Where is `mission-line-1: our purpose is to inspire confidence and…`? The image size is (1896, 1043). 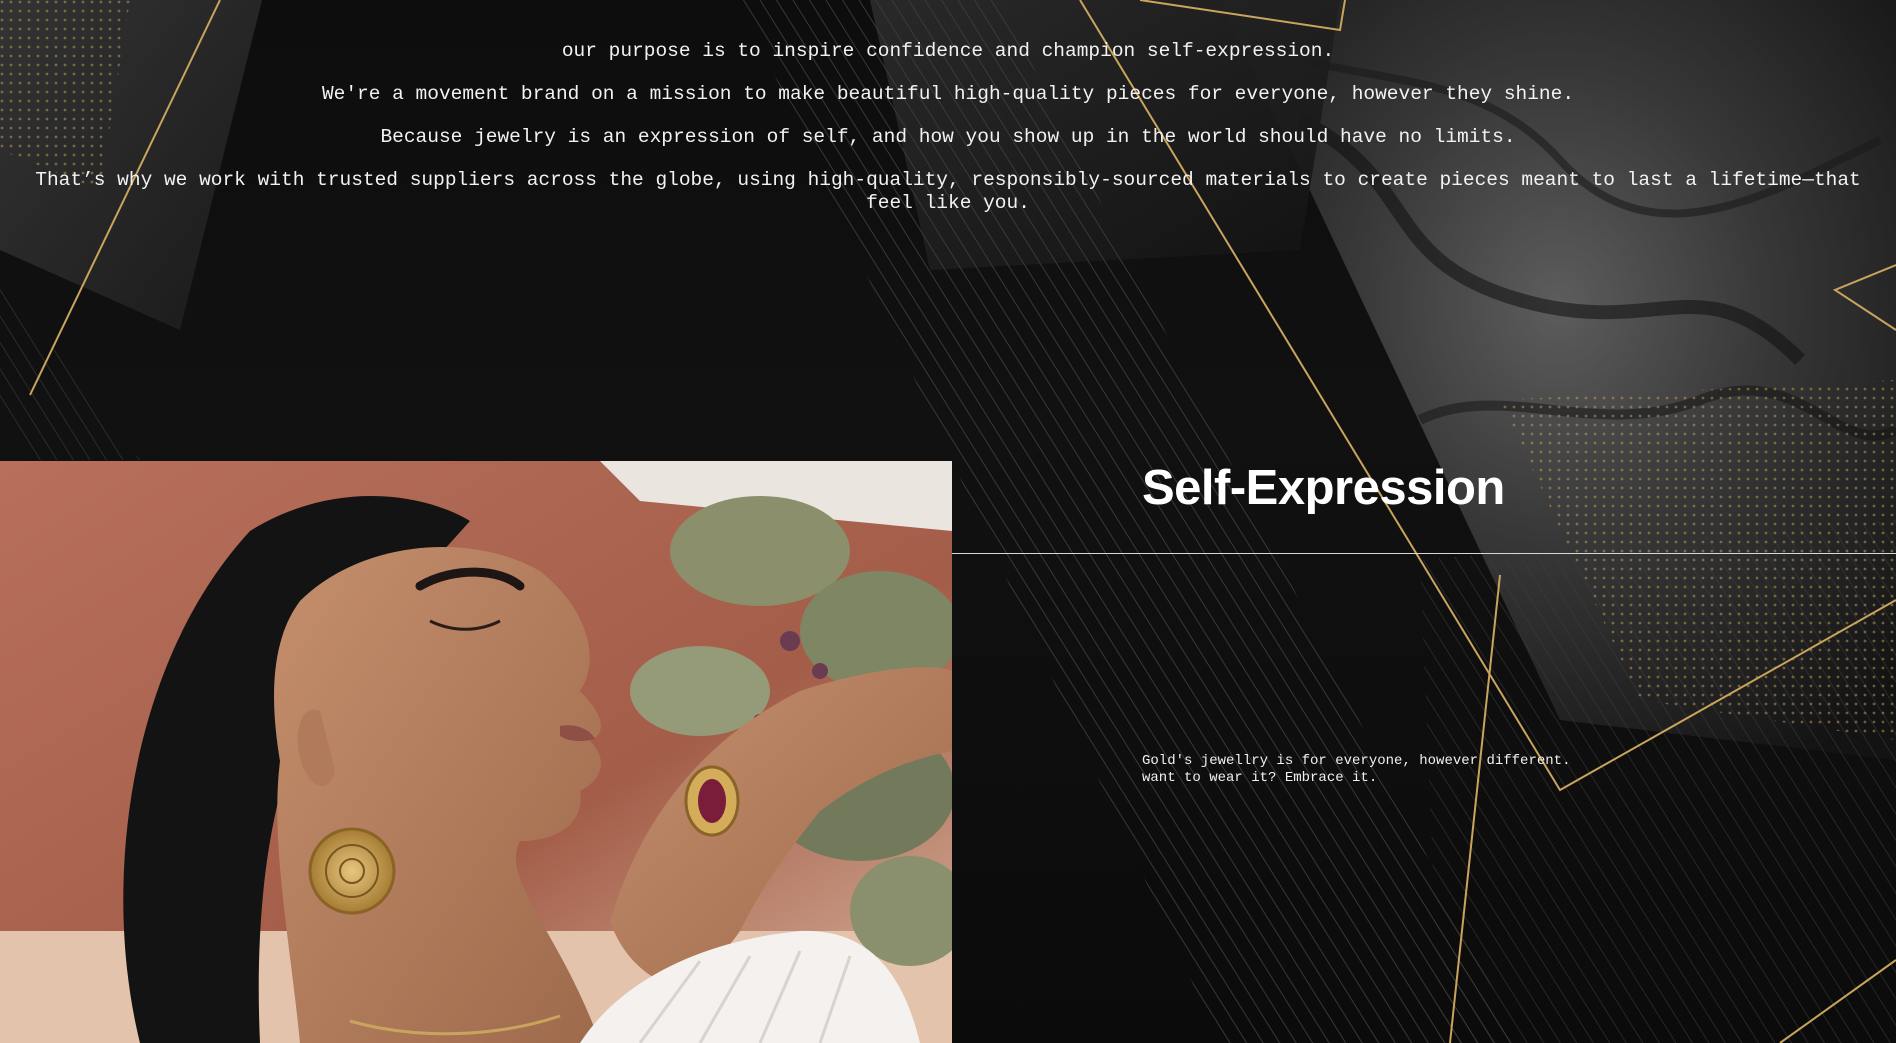
mission-line-1: our purpose is to inspire confidence and… is located at coordinates (948, 51).